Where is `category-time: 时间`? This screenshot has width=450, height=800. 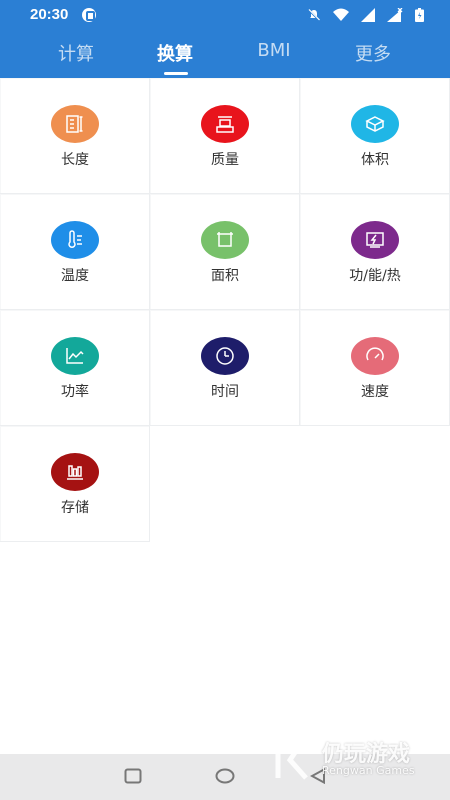
category-time: 时间 is located at coordinates (225, 368).